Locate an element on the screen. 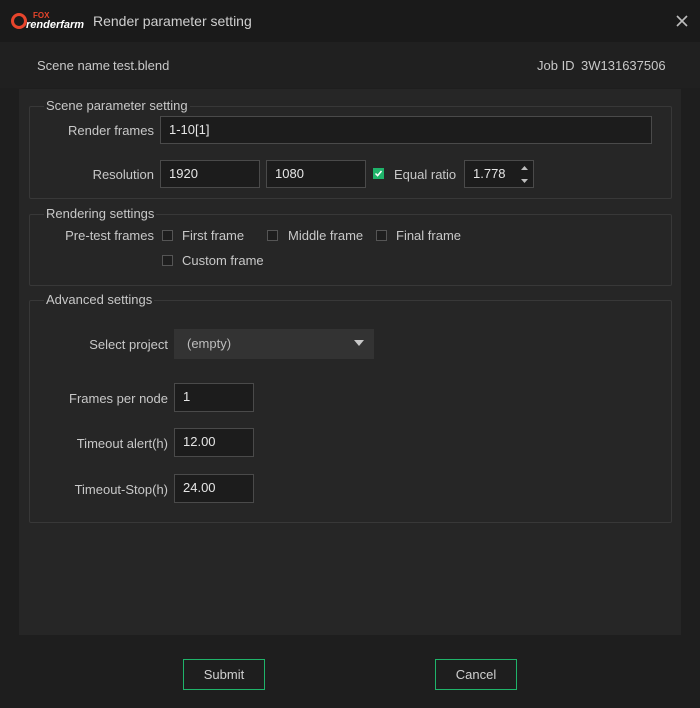  cancel-button: Cancel is located at coordinates (476, 674).